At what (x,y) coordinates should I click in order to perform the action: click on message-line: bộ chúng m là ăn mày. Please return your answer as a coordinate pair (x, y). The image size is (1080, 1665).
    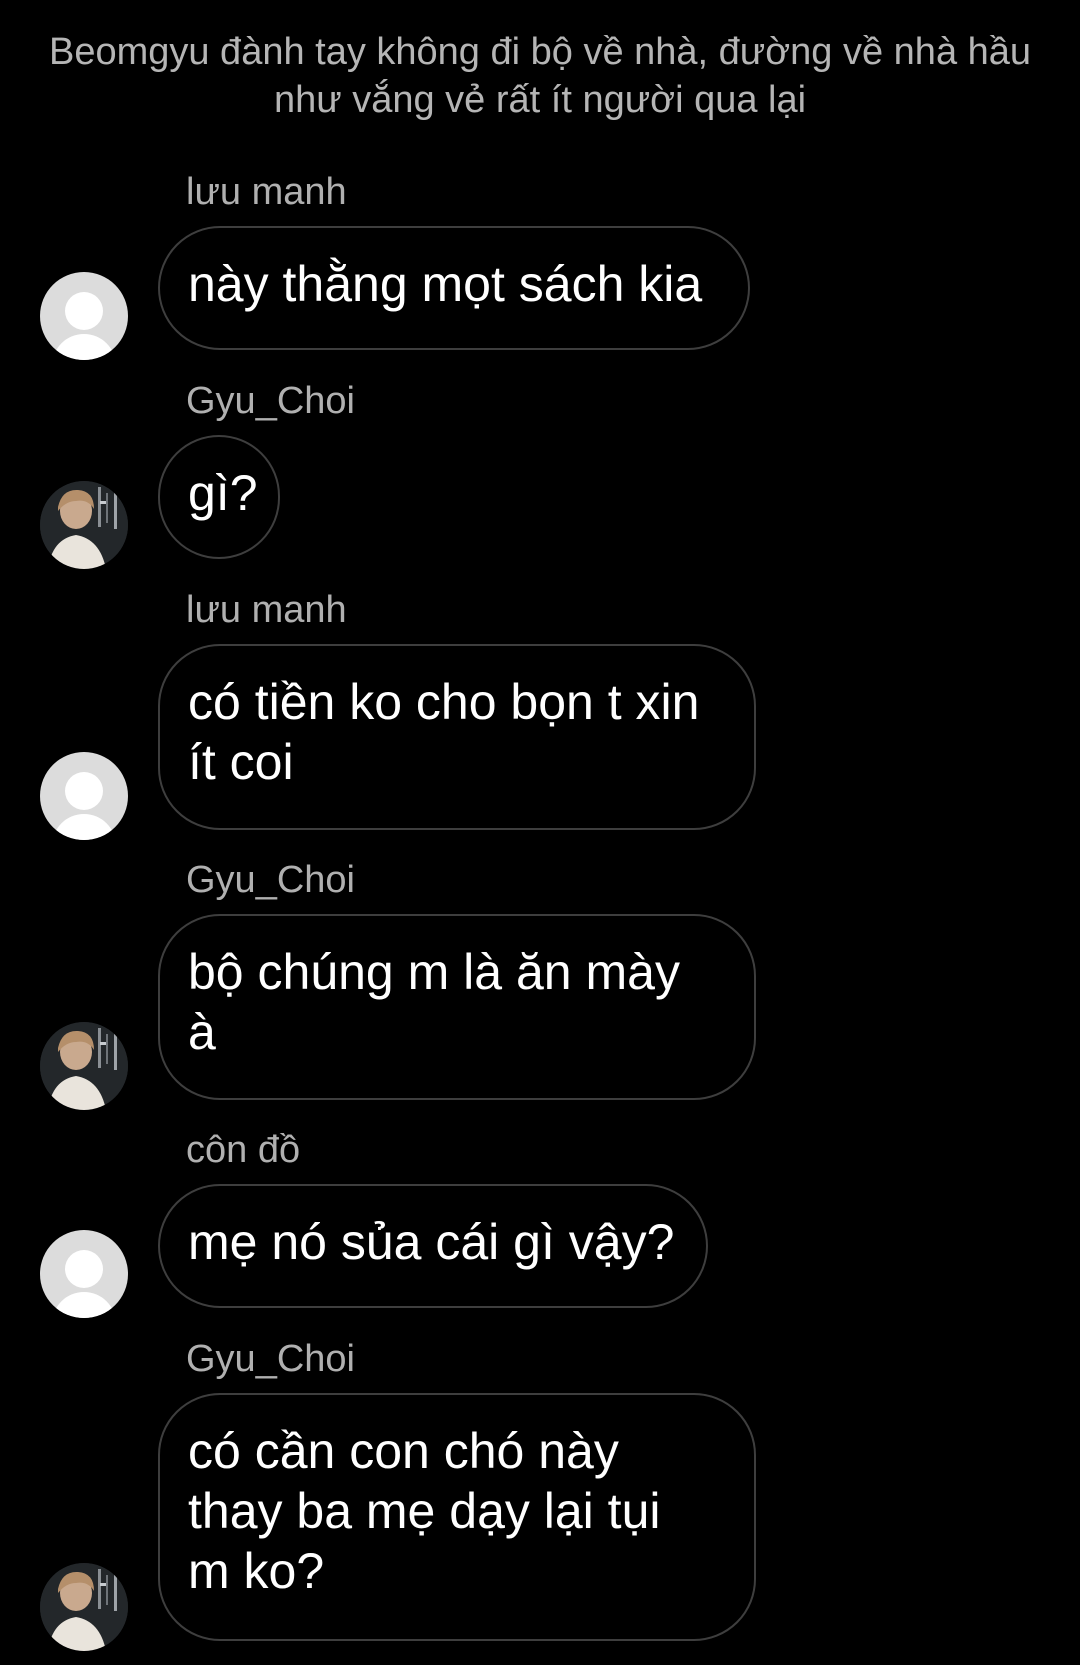
    Looking at the image, I should click on (434, 972).